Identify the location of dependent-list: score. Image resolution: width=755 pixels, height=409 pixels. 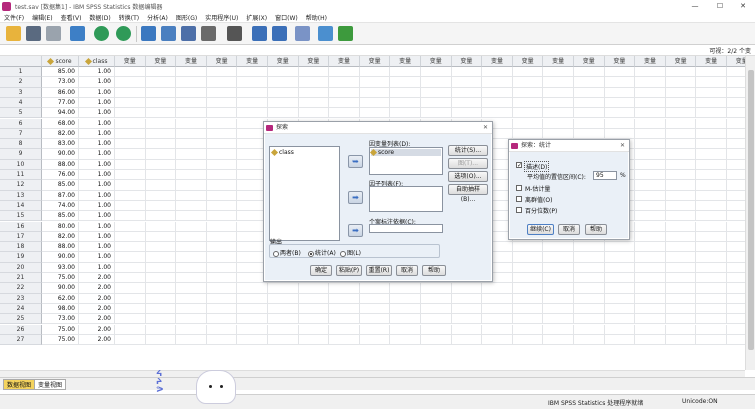
(406, 161).